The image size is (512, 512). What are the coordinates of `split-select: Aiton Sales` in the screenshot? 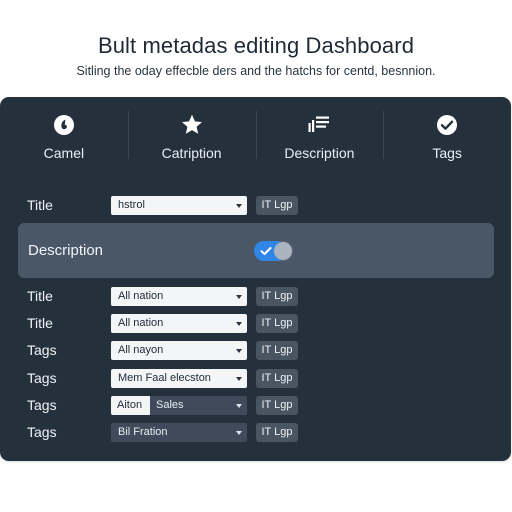 It's located at (179, 405).